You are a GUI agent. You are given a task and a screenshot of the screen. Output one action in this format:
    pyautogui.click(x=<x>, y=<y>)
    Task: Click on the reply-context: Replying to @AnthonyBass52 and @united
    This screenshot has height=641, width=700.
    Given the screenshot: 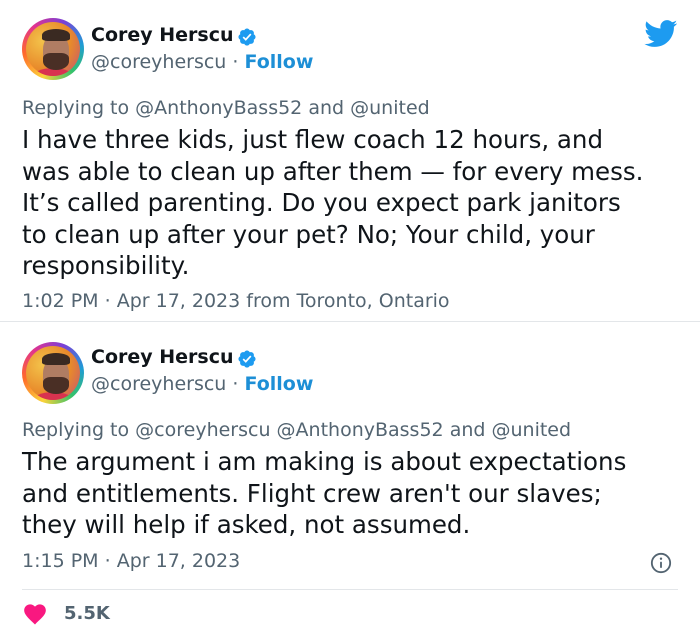 What is the action you would take?
    pyautogui.click(x=226, y=108)
    